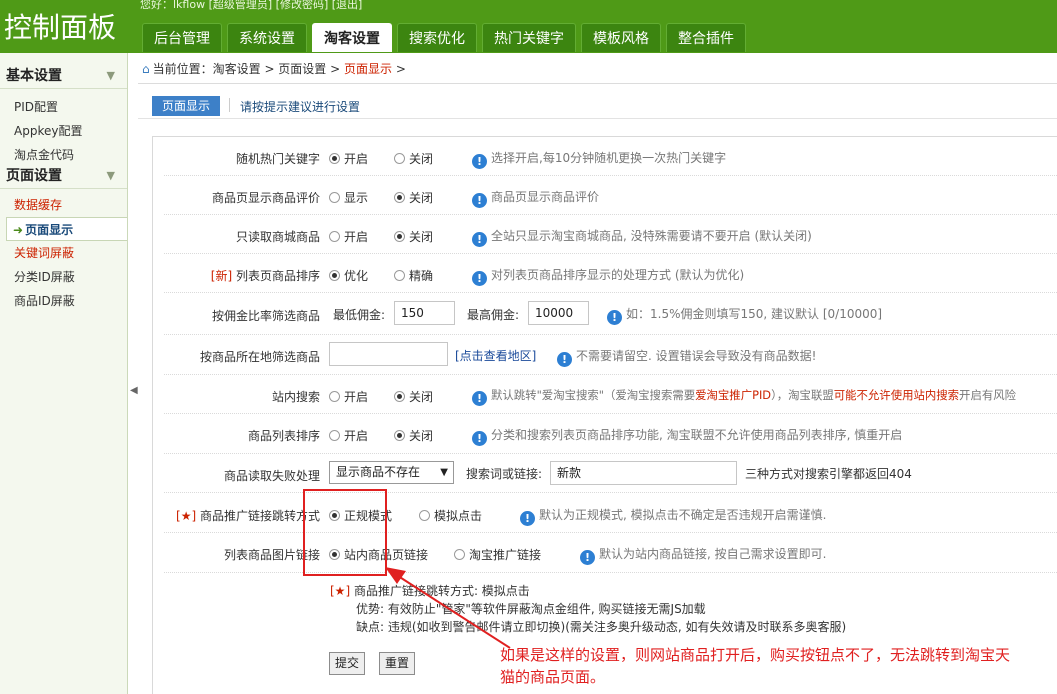 The width and height of the screenshot is (1057, 694). Describe the element at coordinates (744, 315) in the screenshot. I see `setting-note: ! 如：1.5%佣金则填写150, 建议默认 [0/10000]` at that location.